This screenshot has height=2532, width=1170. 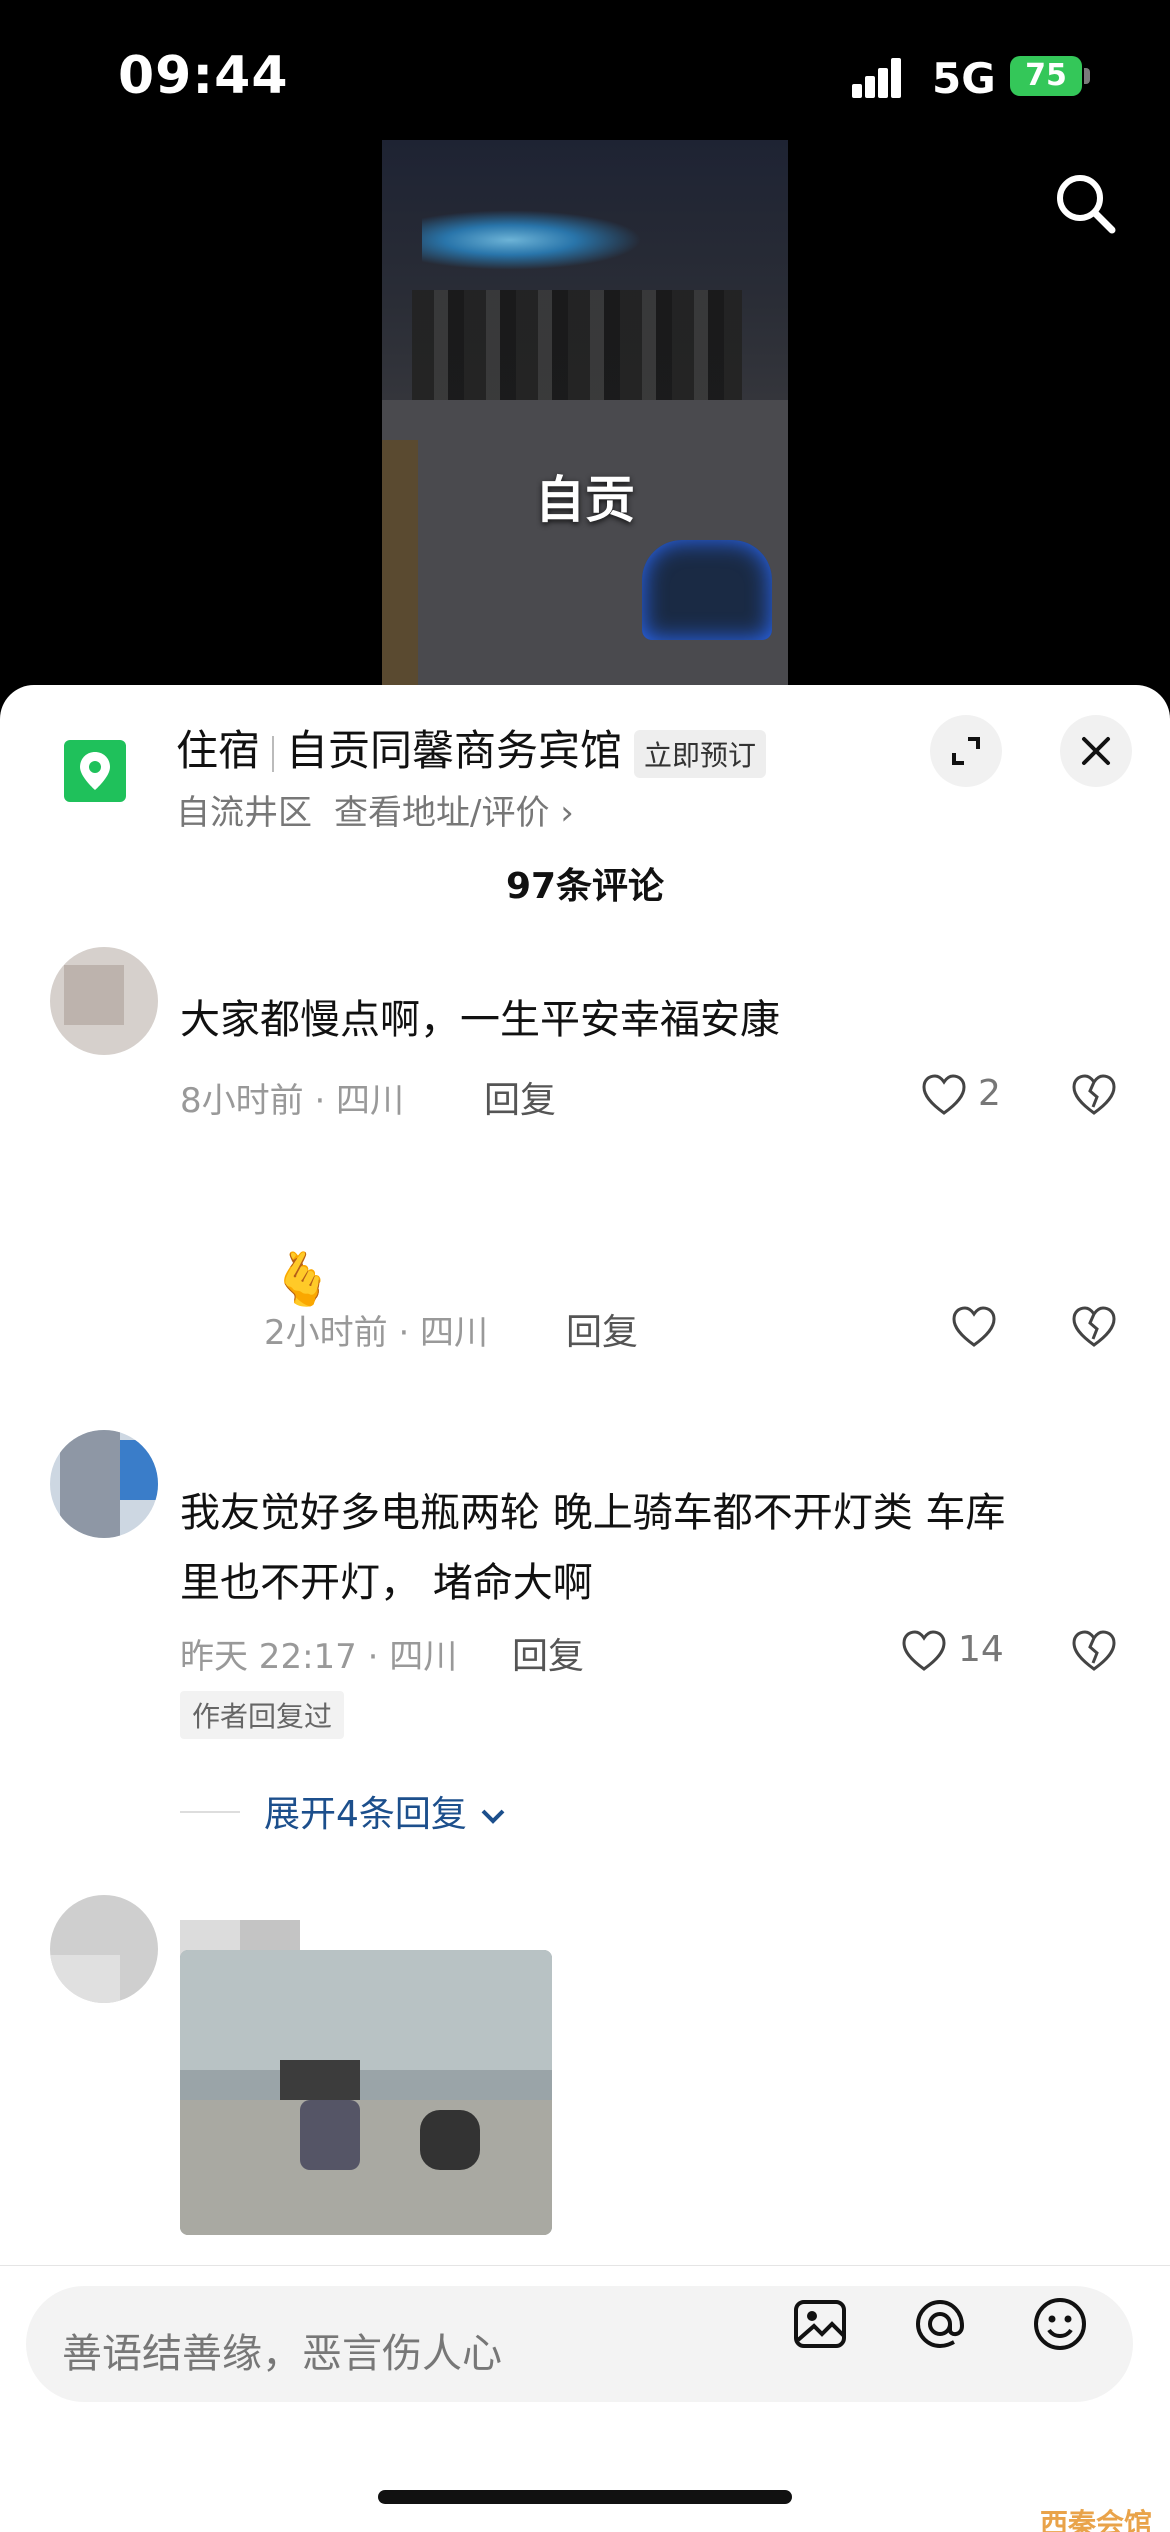 What do you see at coordinates (585, 70) in the screenshot?
I see `status-bar: 09:44 5G 75` at bounding box center [585, 70].